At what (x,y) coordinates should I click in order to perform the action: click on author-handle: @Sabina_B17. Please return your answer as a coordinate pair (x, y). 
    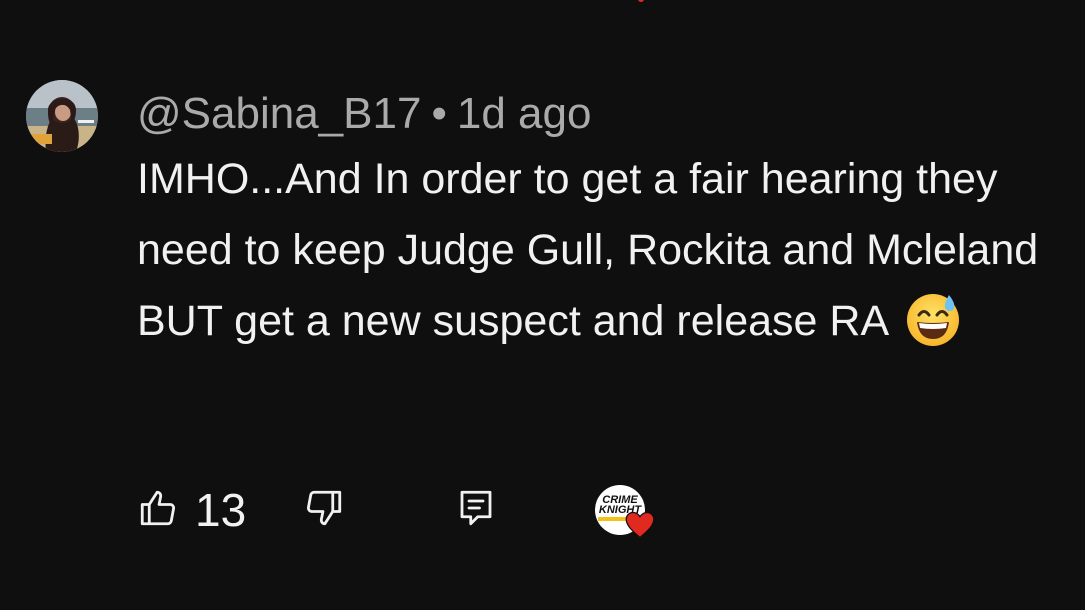
    Looking at the image, I should click on (279, 113).